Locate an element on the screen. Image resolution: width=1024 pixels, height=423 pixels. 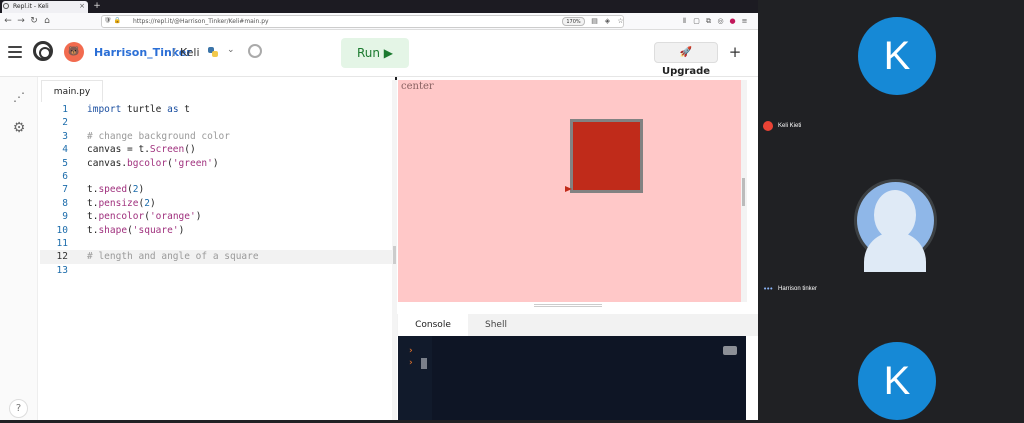
site-info-lock-icon: 🛡 🔒 is located at coordinates (112, 20).